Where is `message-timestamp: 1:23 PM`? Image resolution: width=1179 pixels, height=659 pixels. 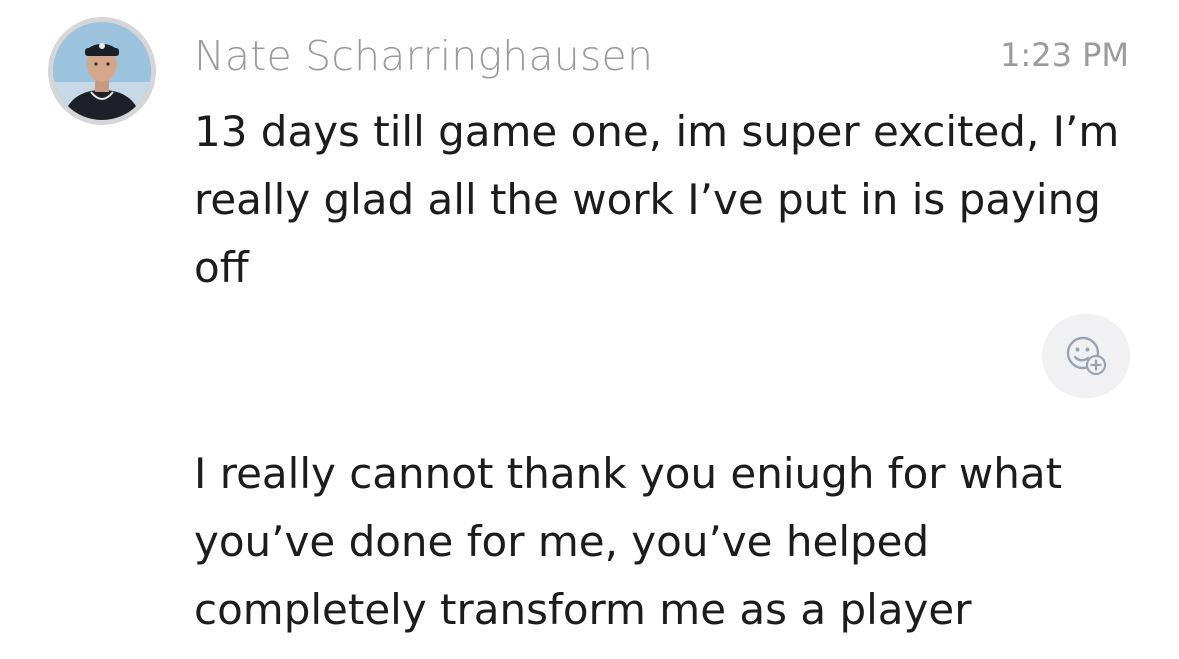 message-timestamp: 1:23 PM is located at coordinates (1064, 55).